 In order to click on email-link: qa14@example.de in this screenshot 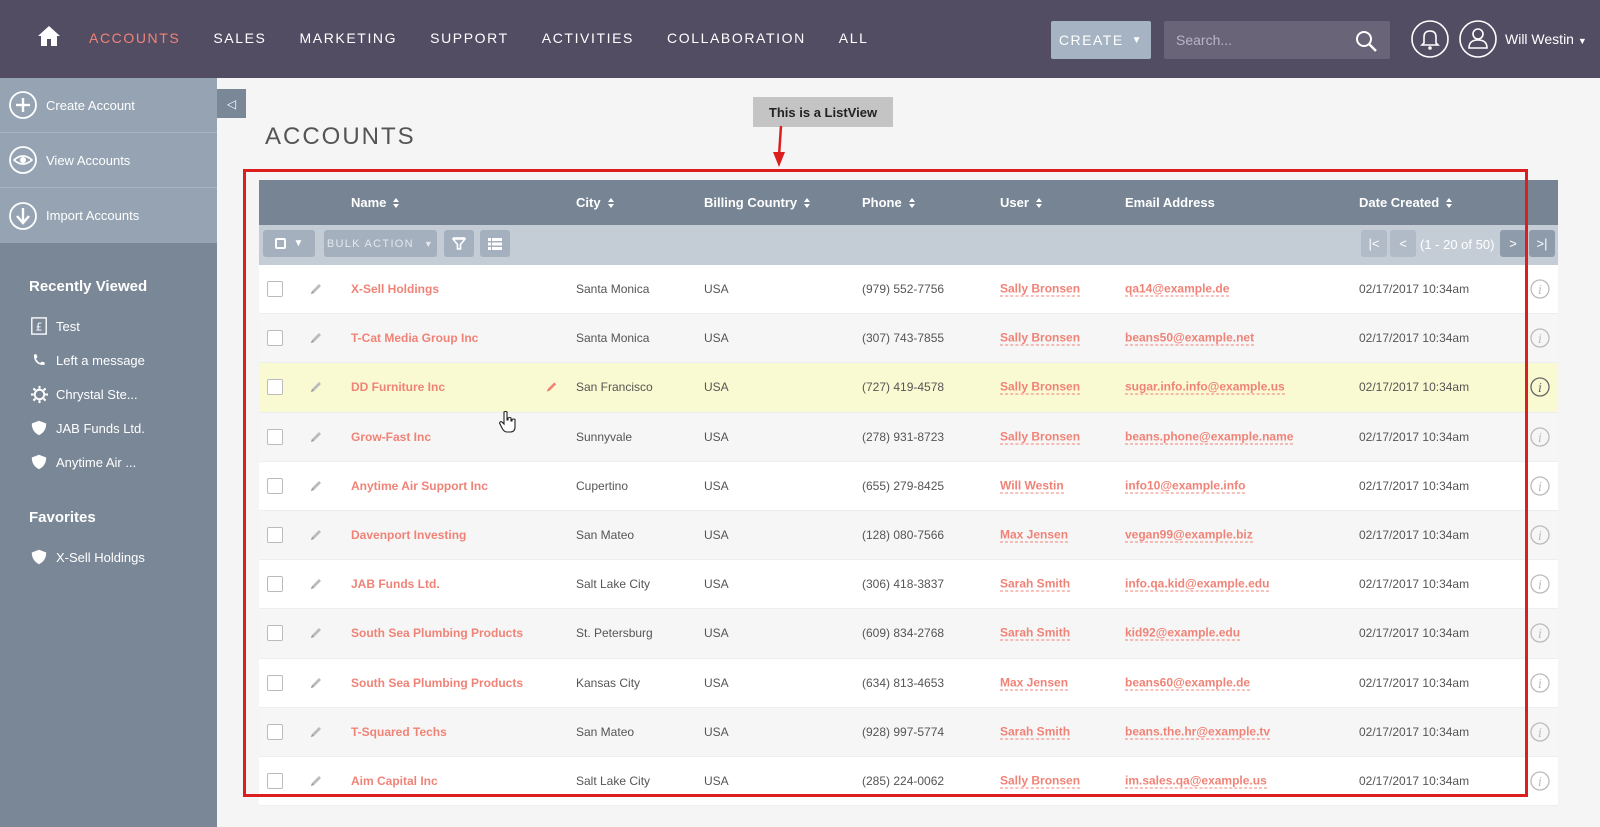, I will do `click(1177, 289)`.